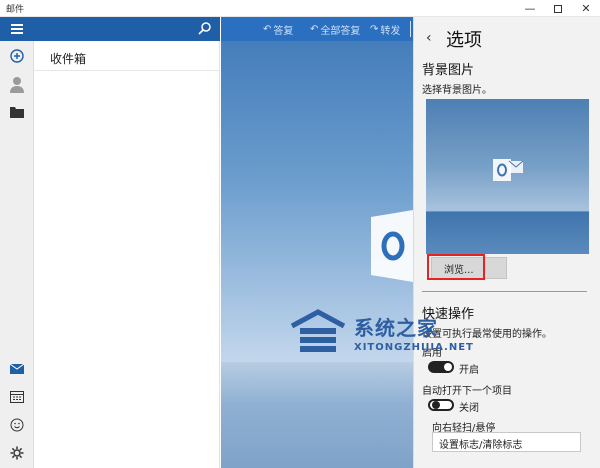 This screenshot has height=468, width=600. I want to click on back-arrow-icon: ‹, so click(429, 38).